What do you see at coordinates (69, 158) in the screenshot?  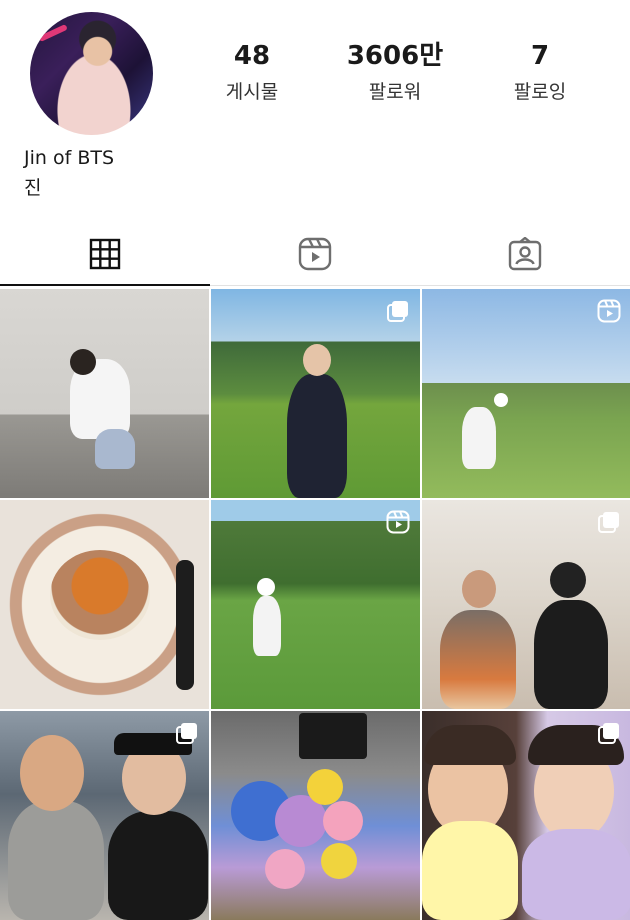 I see `profile-display-name: Jin of BTS` at bounding box center [69, 158].